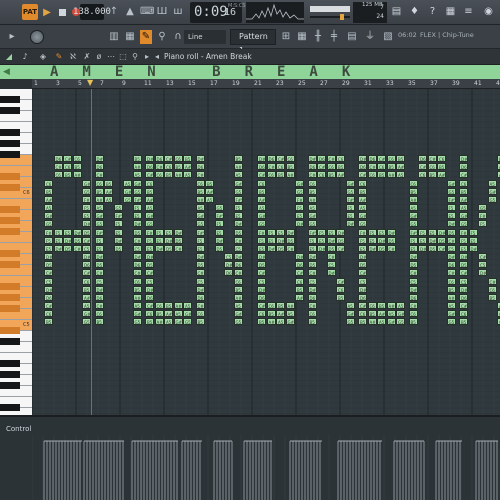 The height and width of the screenshot is (500, 500). I want to click on online-icon: ◉, so click(488, 12).